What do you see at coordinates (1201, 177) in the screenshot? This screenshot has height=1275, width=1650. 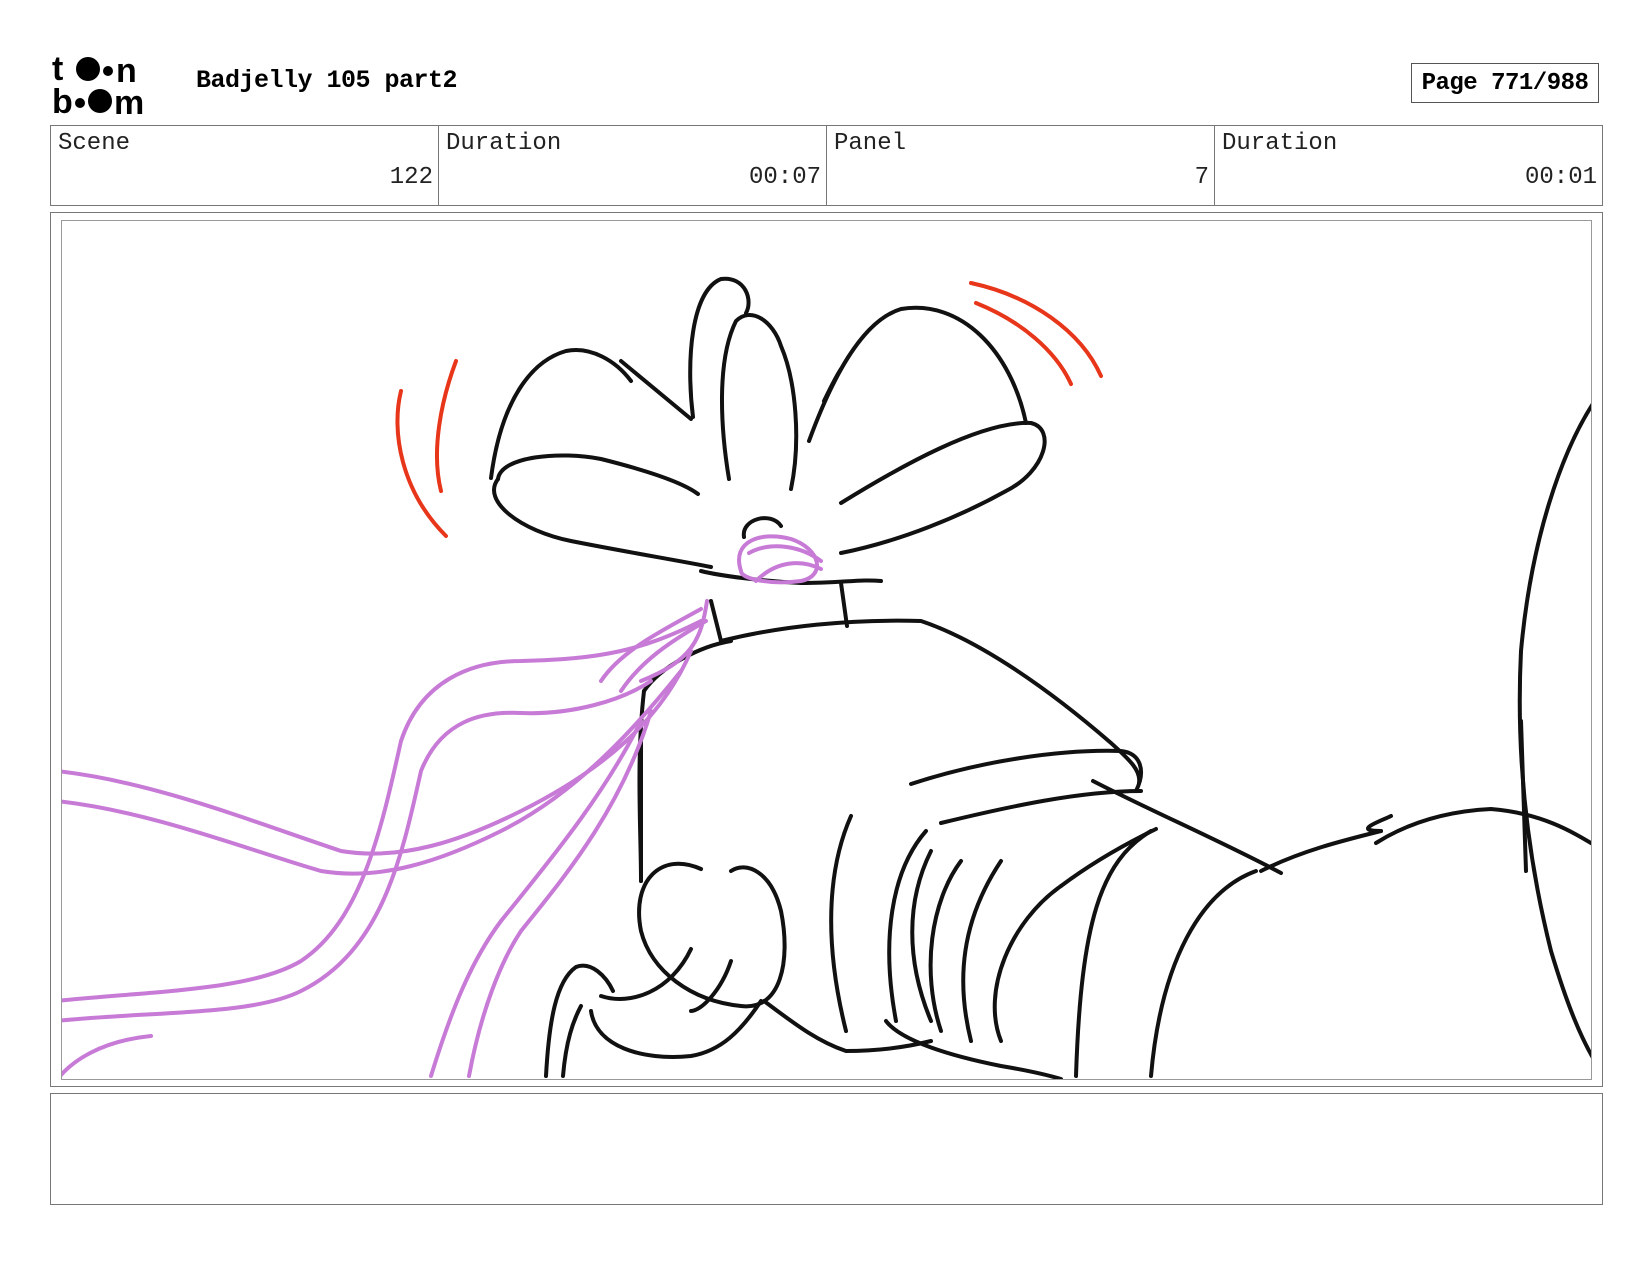 I see `panel-value: 7` at bounding box center [1201, 177].